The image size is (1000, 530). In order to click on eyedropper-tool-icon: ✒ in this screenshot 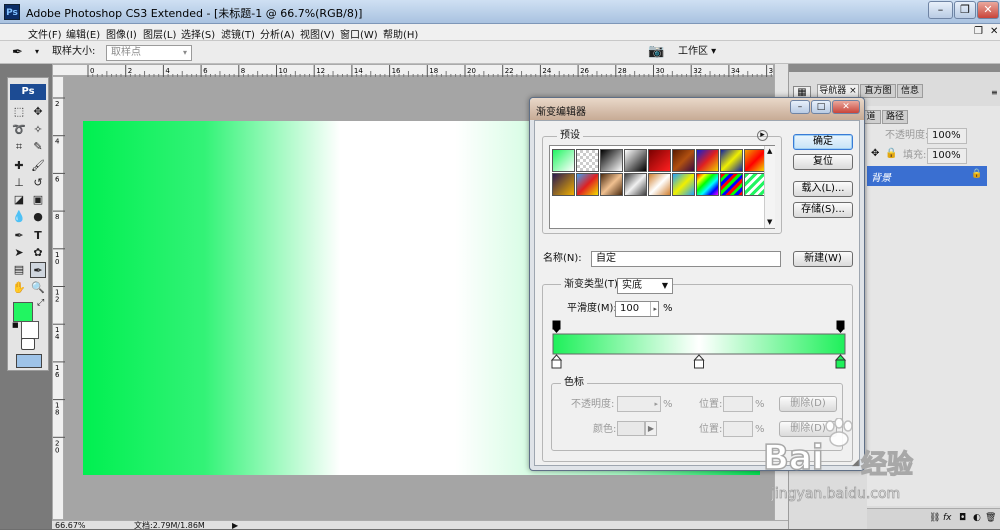, I will do `click(17, 52)`.